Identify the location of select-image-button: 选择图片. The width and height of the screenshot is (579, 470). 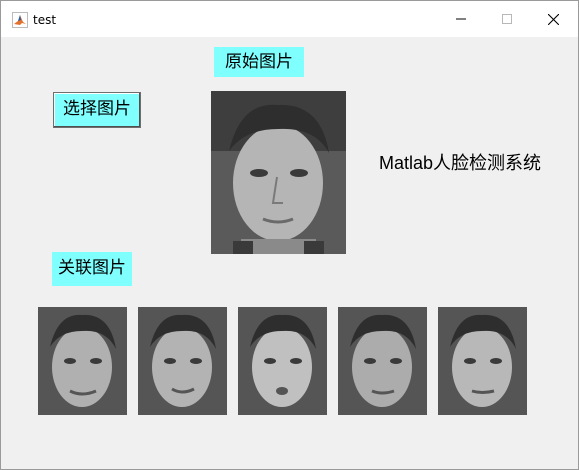
(97, 110).